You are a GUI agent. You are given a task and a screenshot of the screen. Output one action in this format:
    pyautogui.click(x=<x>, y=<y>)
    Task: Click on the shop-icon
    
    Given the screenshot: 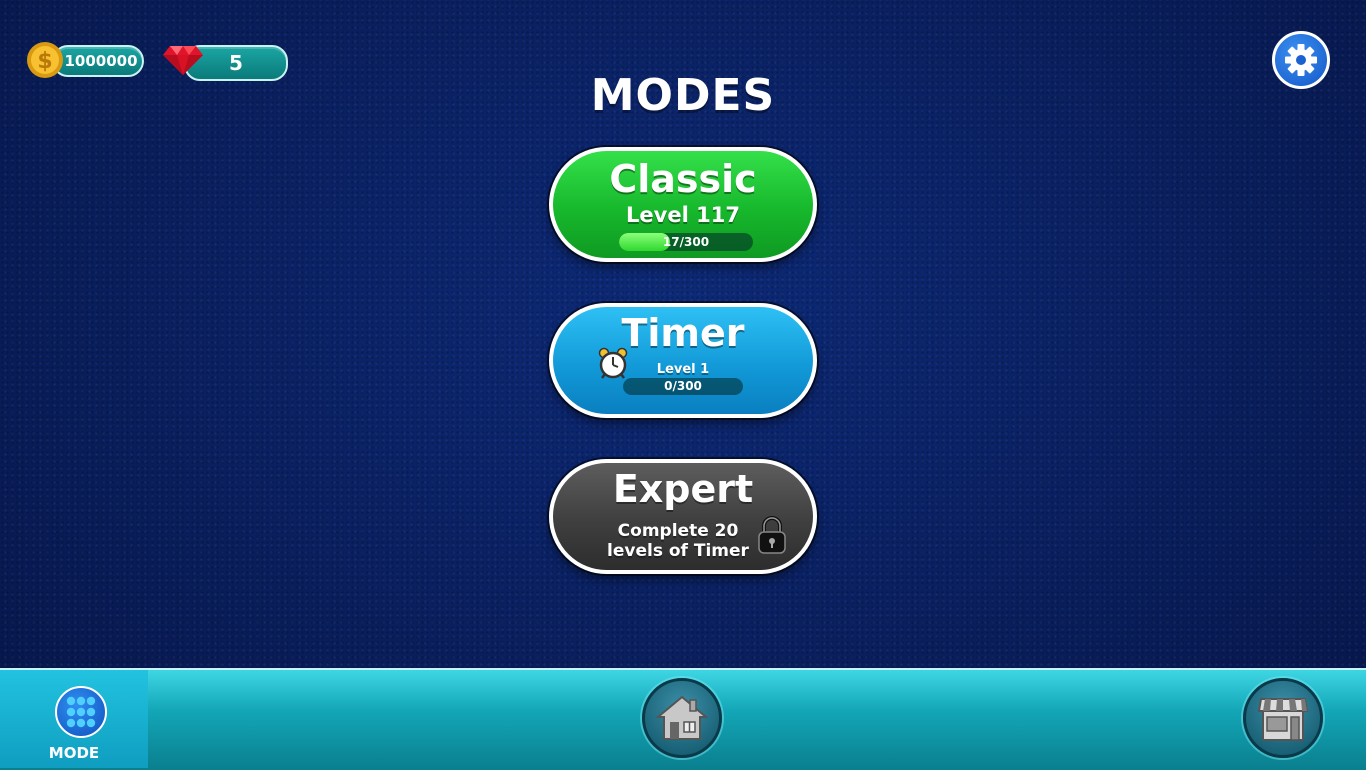 What is the action you would take?
    pyautogui.click(x=1283, y=719)
    